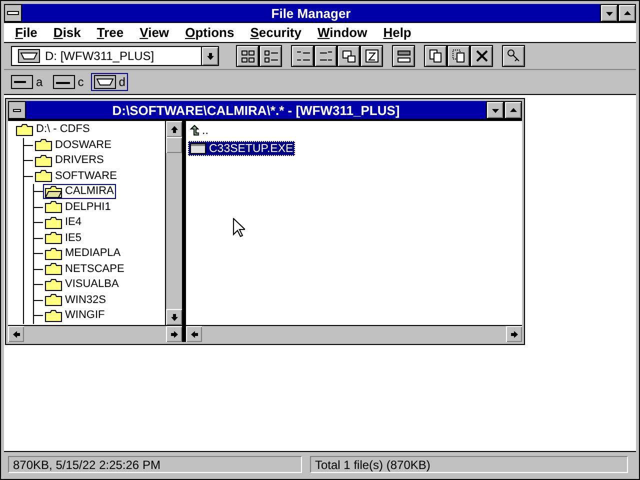 This screenshot has width=640, height=480. Describe the element at coordinates (115, 56) in the screenshot. I see `drive-select: D: [WFW311_PLUS]` at that location.